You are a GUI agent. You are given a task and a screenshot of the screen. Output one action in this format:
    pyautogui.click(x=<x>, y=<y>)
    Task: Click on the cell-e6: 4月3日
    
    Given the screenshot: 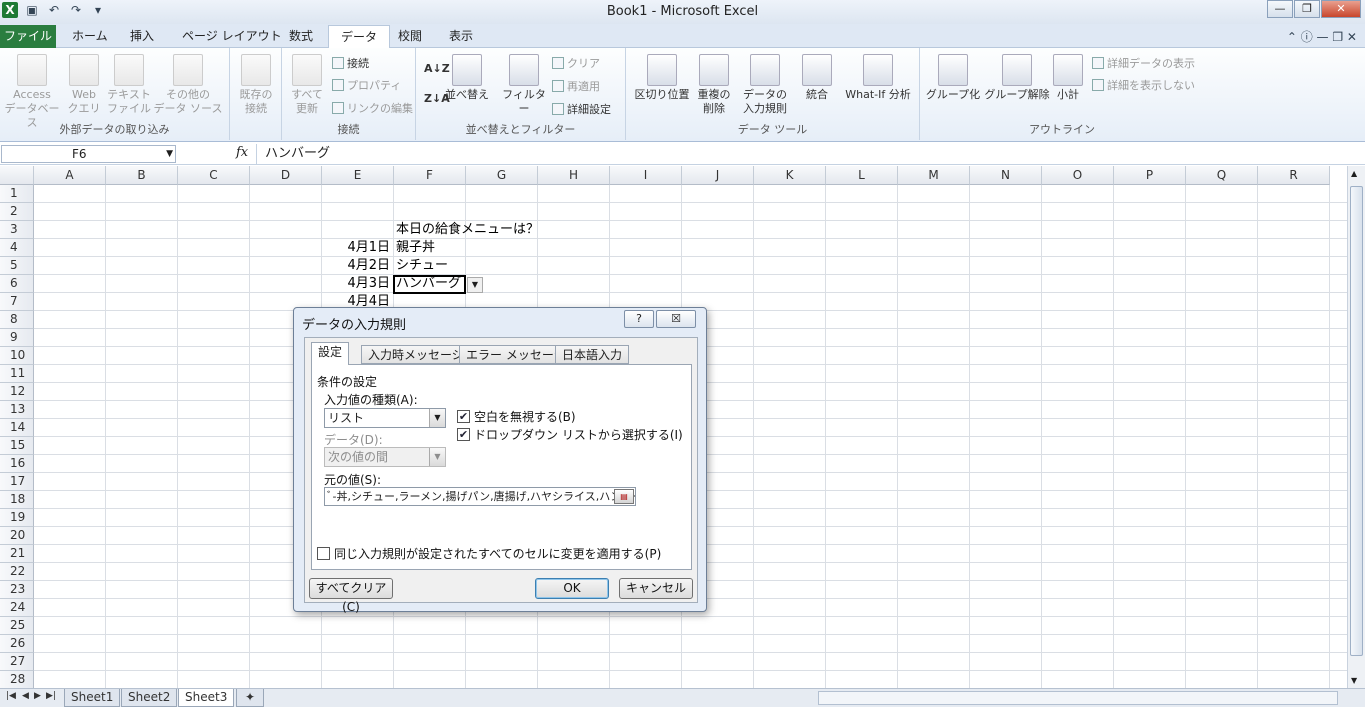 What is the action you would take?
    pyautogui.click(x=356, y=284)
    